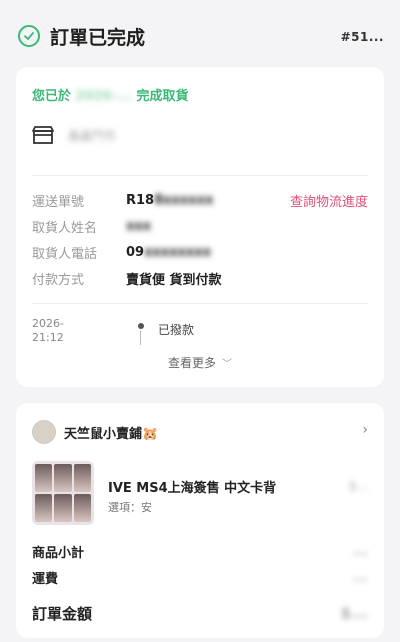 The height and width of the screenshot is (642, 400). What do you see at coordinates (98, 37) in the screenshot?
I see `page-title: 訂單已完成` at bounding box center [98, 37].